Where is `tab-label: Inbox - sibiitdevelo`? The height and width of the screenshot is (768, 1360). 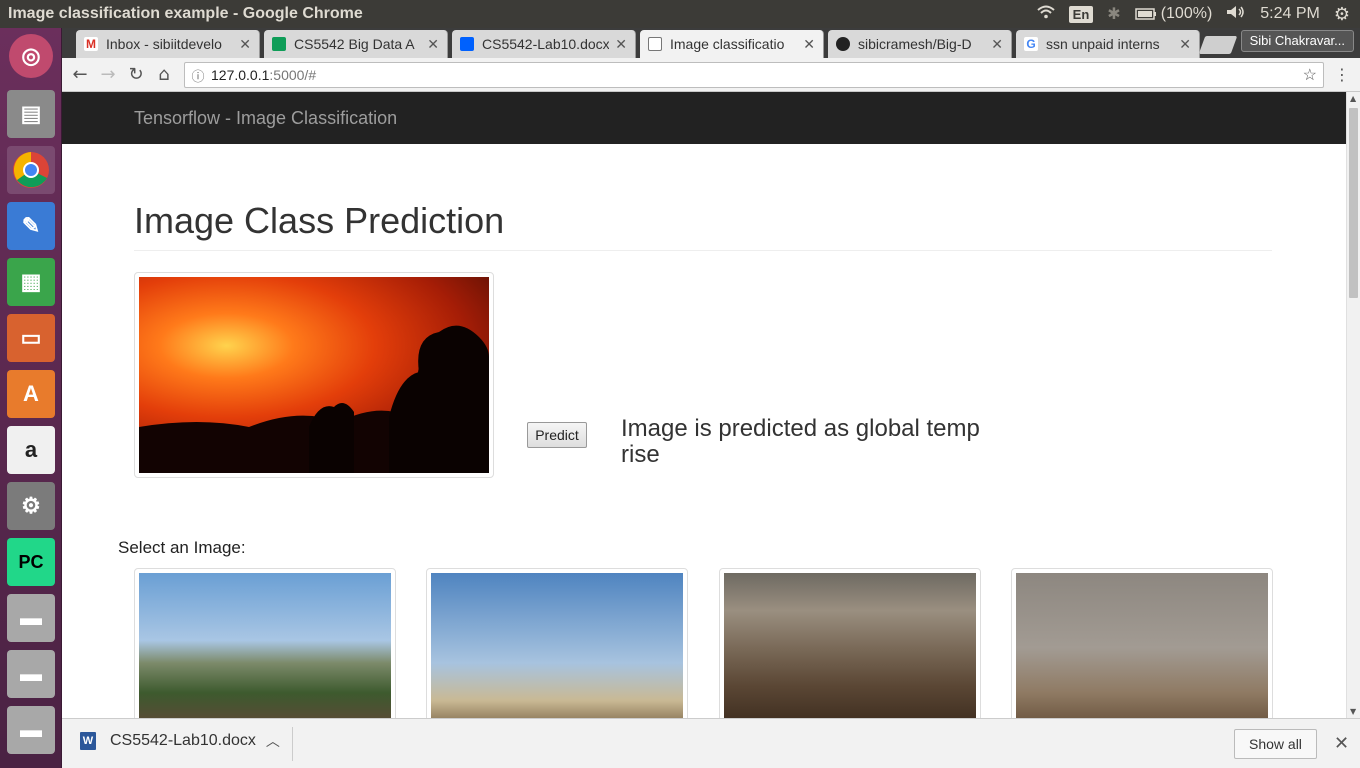
tab-label: Inbox - sibiitdevelo is located at coordinates (164, 44).